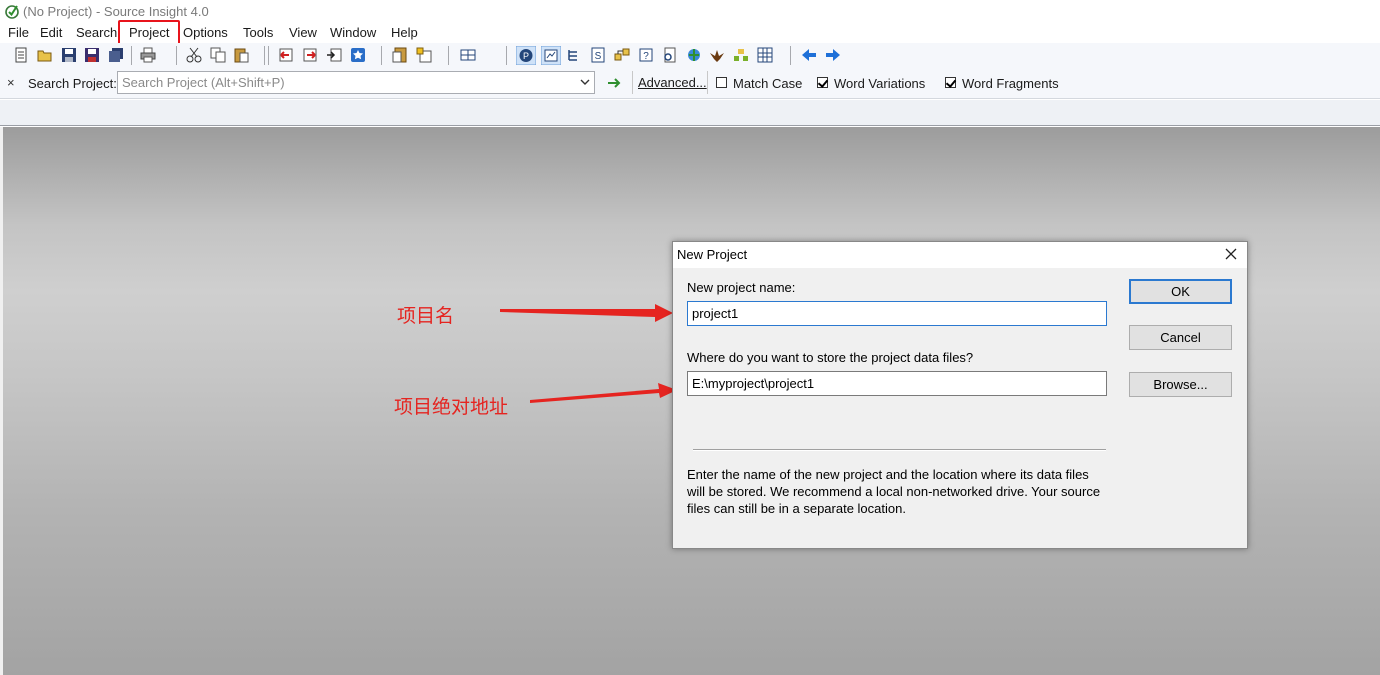 The image size is (1380, 675). Describe the element at coordinates (51, 32) in the screenshot. I see `menu-edit: Edit` at that location.